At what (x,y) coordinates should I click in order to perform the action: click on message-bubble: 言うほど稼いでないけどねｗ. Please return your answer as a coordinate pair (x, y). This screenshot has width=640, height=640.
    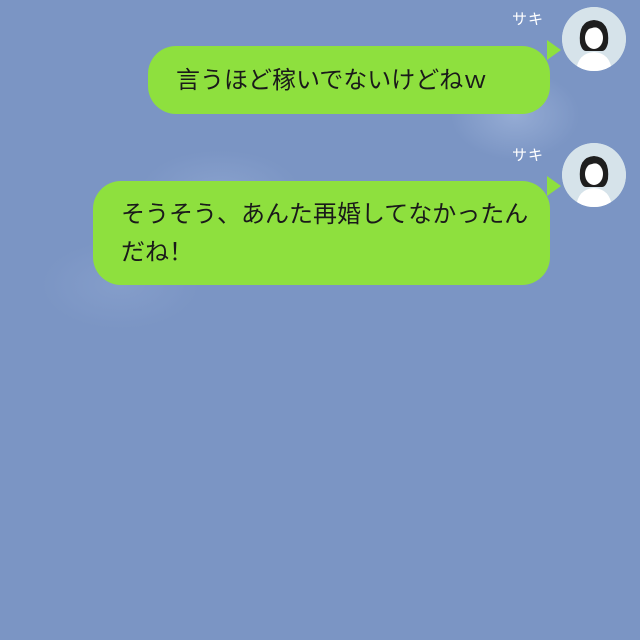
    Looking at the image, I should click on (349, 80).